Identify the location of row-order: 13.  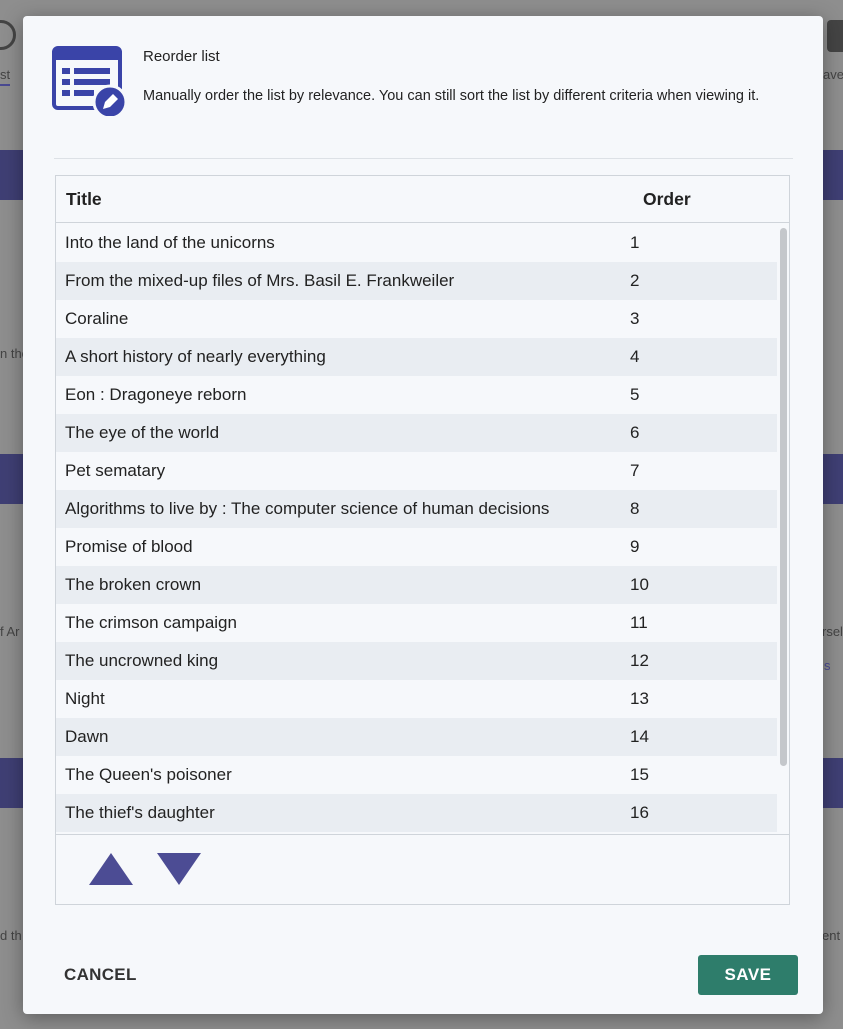
(639, 698).